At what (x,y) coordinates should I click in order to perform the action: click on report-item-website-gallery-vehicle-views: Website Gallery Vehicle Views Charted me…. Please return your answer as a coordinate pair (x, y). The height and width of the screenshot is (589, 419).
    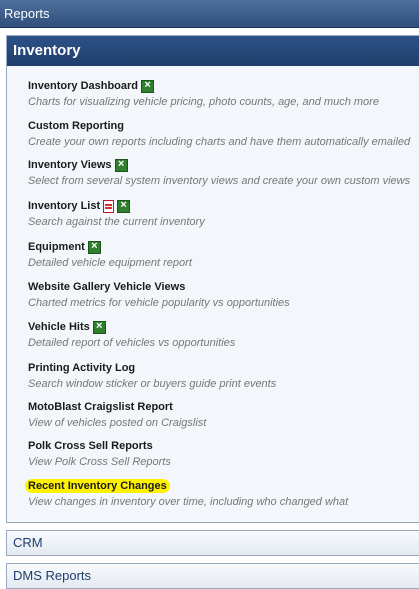
    Looking at the image, I should click on (223, 294).